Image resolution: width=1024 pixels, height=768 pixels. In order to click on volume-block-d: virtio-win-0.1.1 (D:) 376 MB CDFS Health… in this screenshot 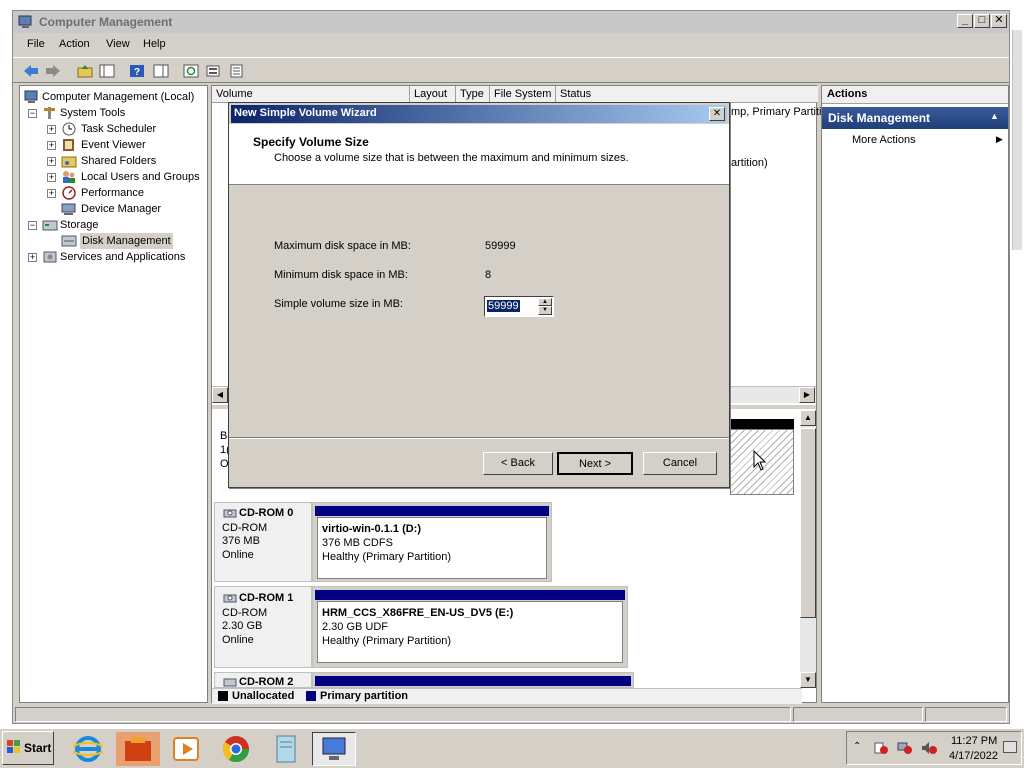, I will do `click(432, 542)`.